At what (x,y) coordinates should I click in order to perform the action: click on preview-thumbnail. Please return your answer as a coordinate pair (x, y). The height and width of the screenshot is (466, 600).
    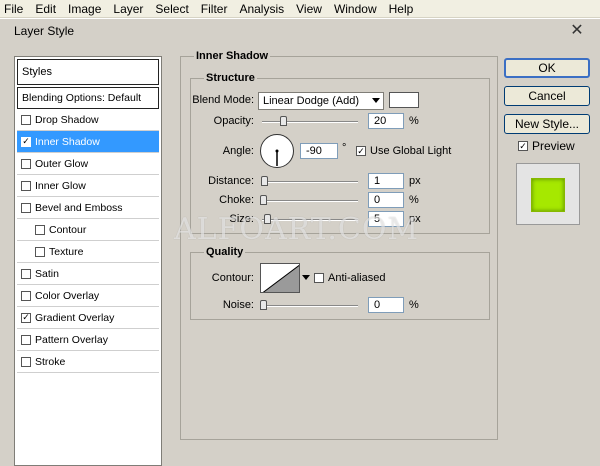
    Looking at the image, I should click on (548, 194).